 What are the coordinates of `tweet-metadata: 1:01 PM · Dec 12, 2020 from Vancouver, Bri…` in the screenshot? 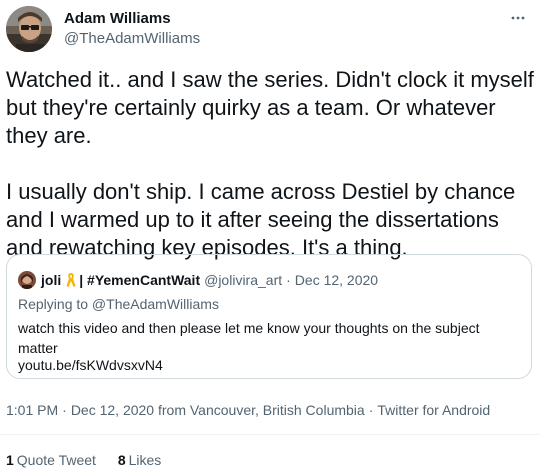 It's located at (248, 410).